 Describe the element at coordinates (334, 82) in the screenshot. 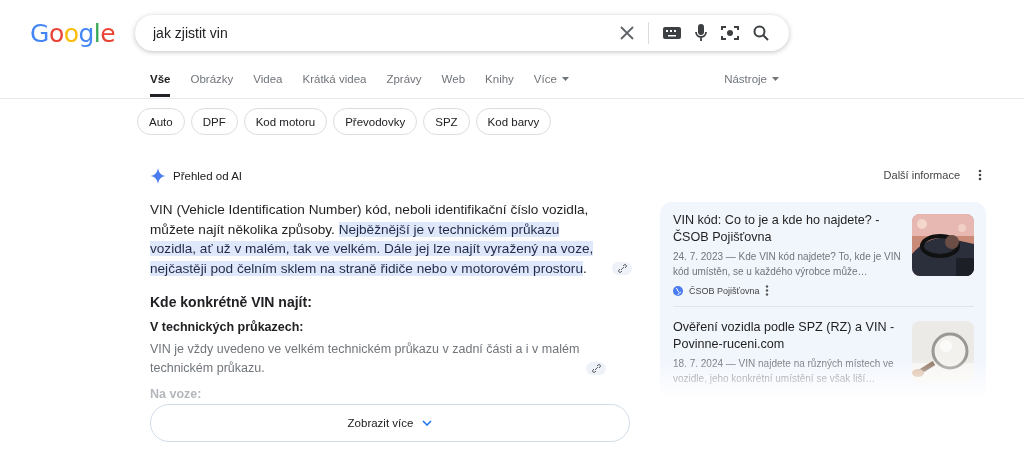

I see `tab: Krátká videa` at that location.